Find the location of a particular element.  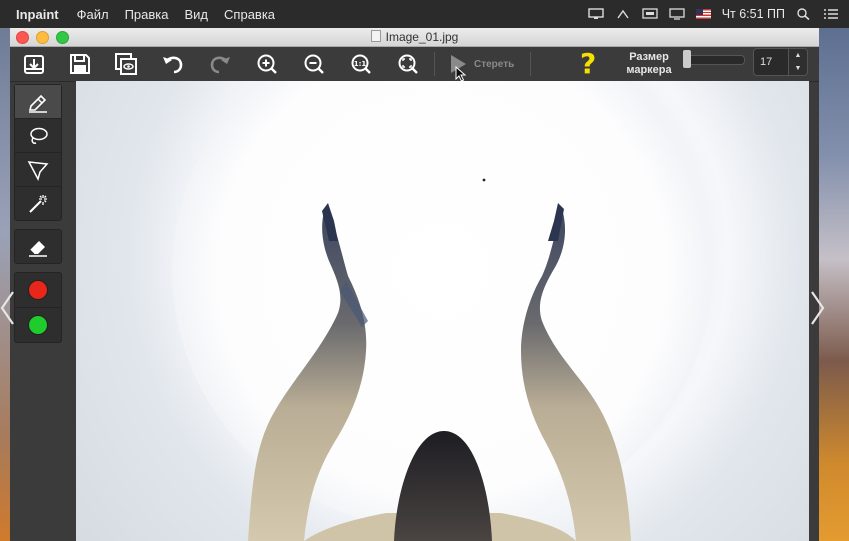

marker-size-label-line2: маркера is located at coordinates (649, 70).